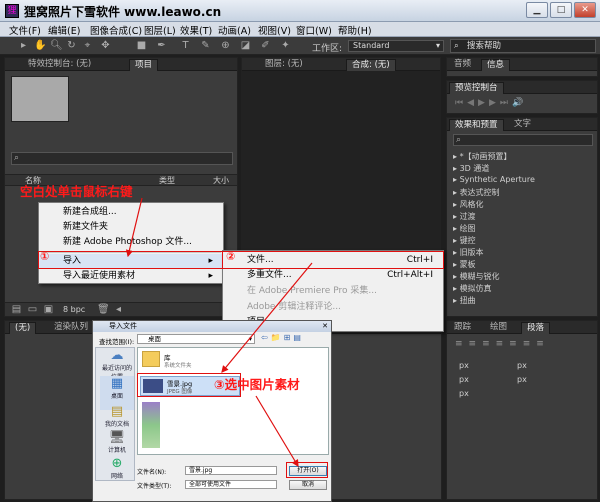  What do you see at coordinates (267, 317) in the screenshot?
I see `arrow-to-file` at bounding box center [267, 317].